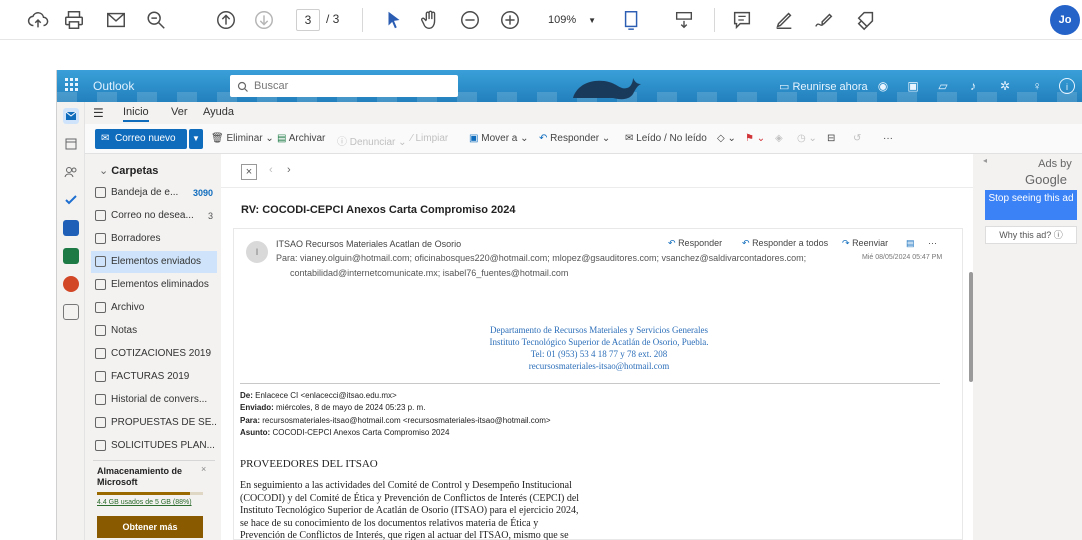  Describe the element at coordinates (242, 138) in the screenshot. I see `delete-button: 🗑 Eliminar ⌄` at that location.